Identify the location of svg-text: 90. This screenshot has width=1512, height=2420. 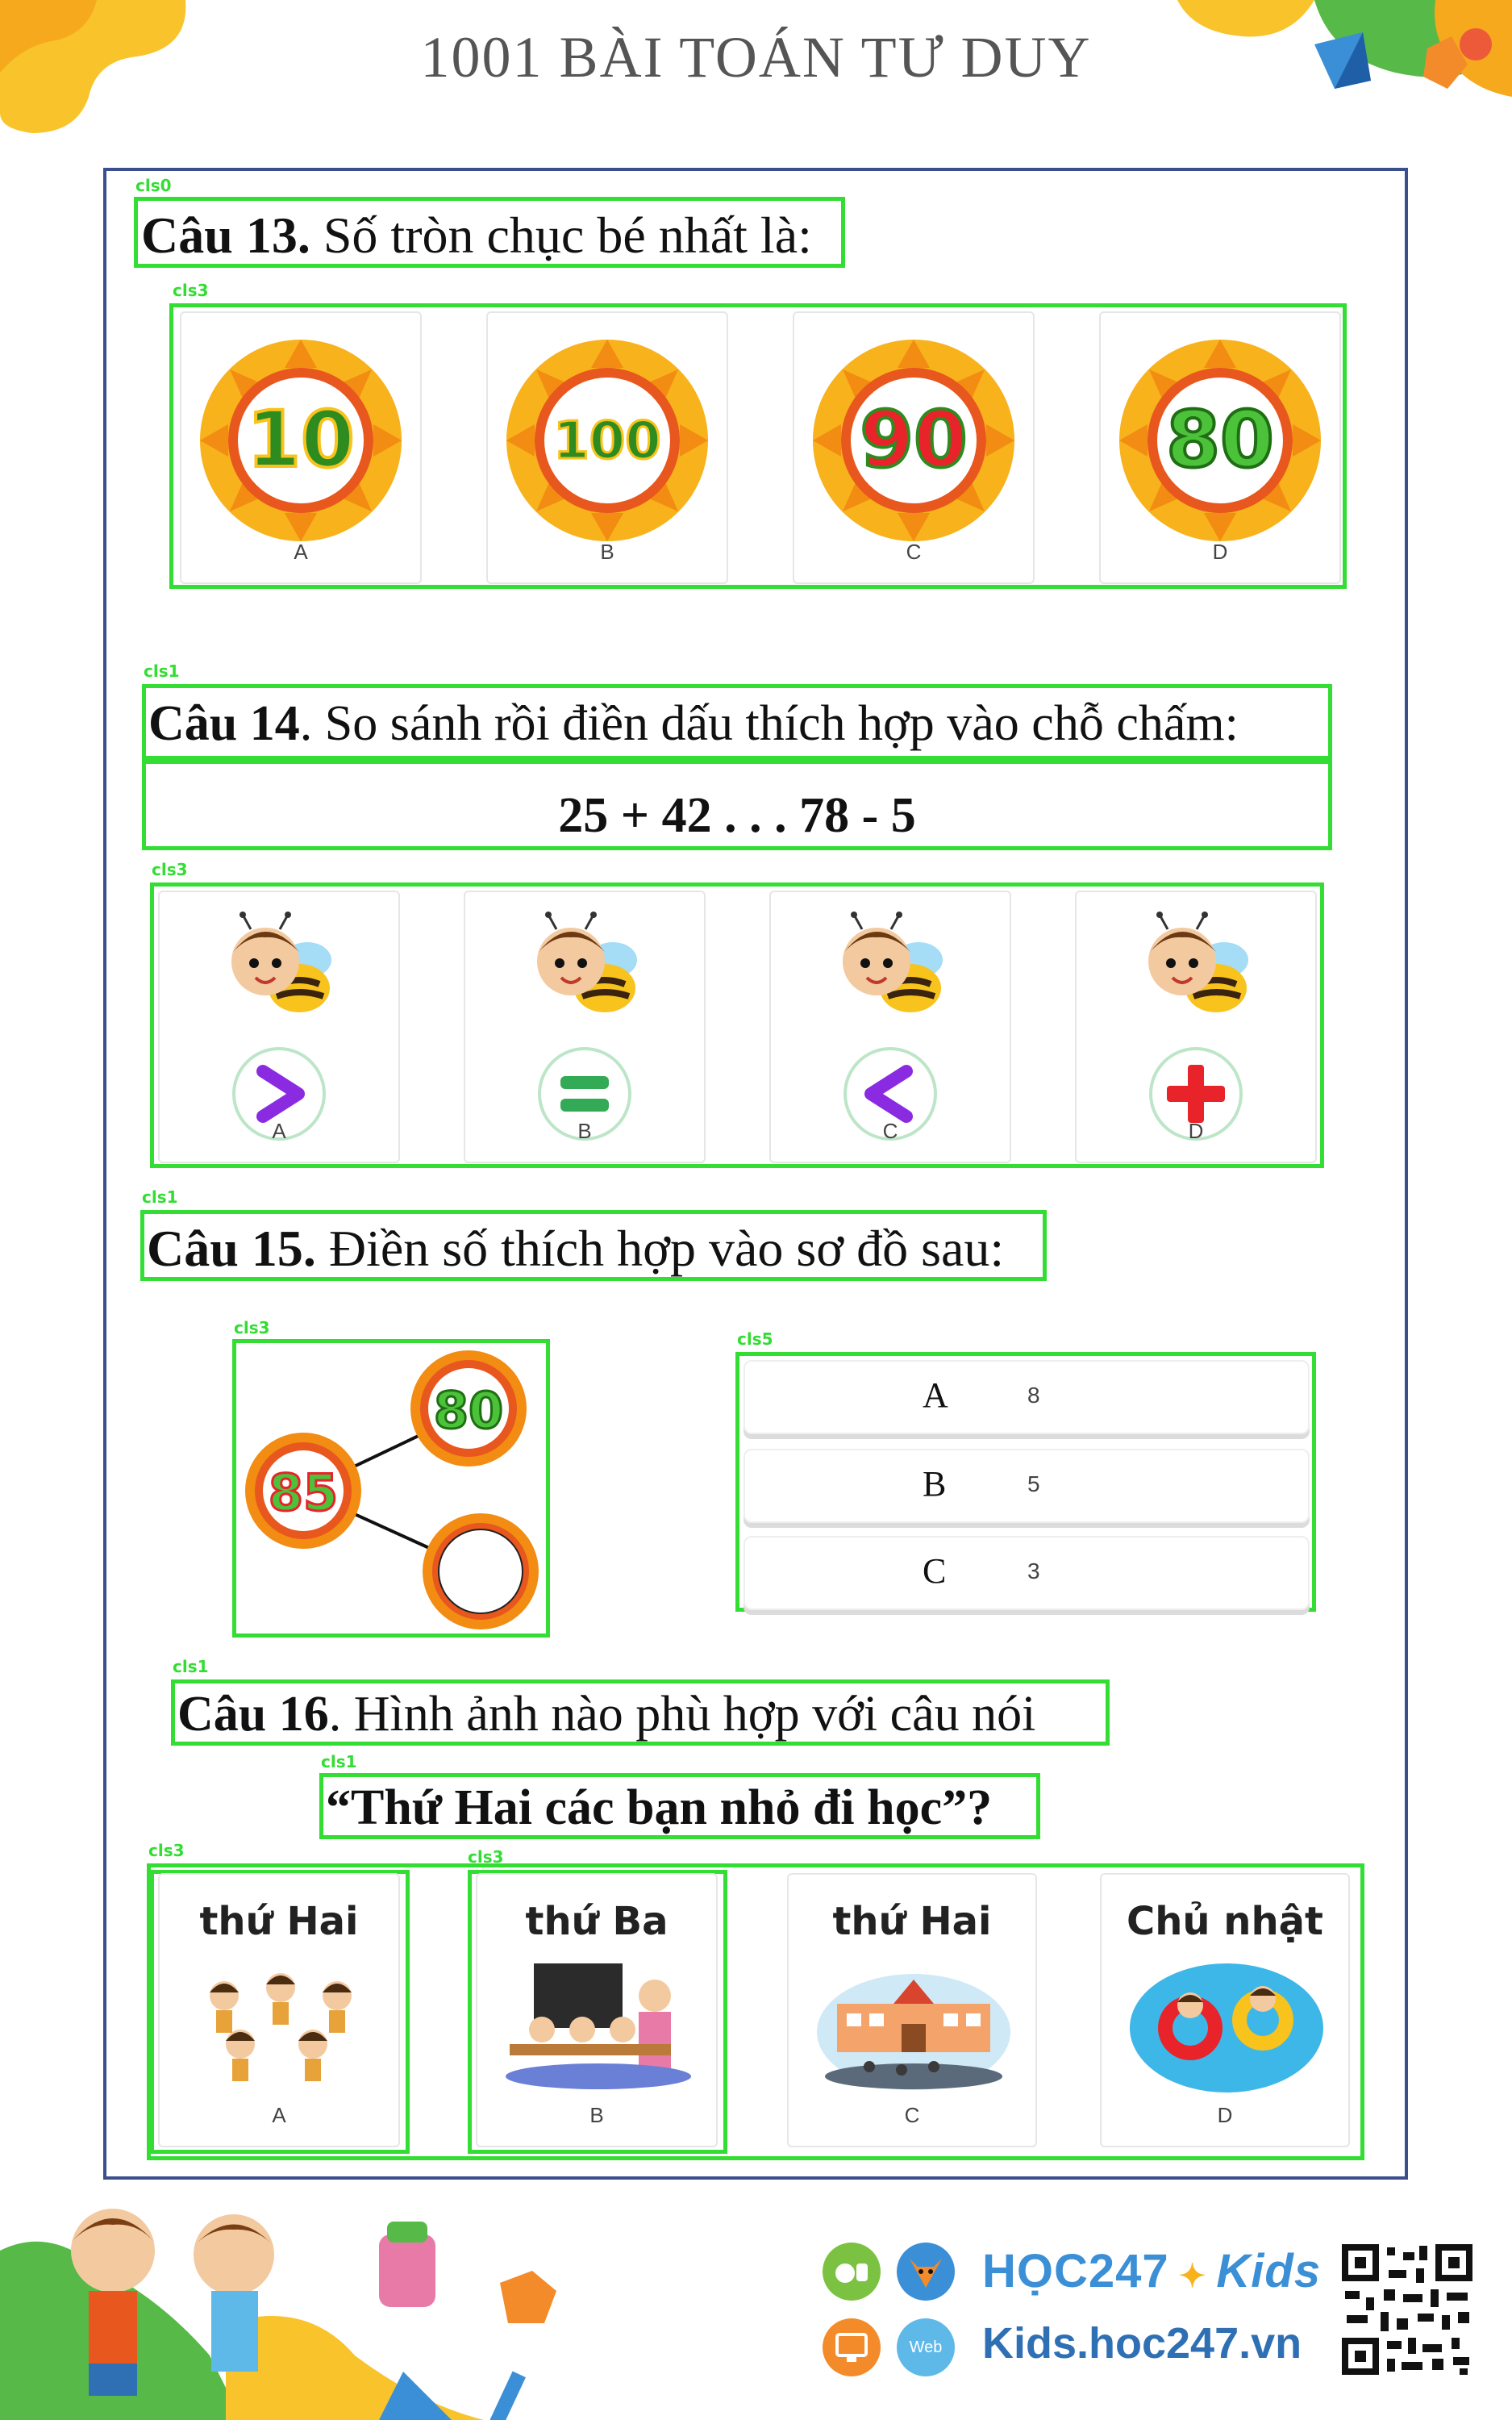
(914, 439).